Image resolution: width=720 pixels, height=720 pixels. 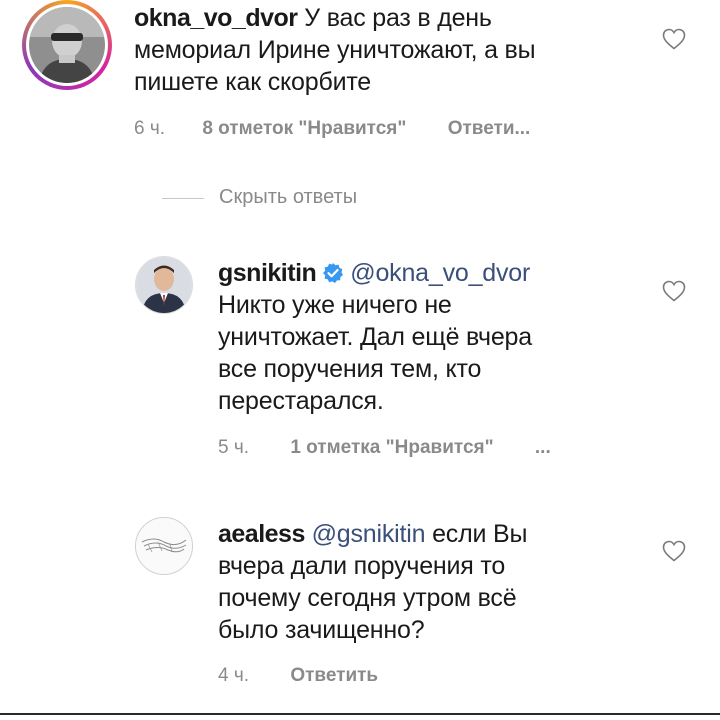 I want to click on avatar-aealess, so click(x=164, y=546).